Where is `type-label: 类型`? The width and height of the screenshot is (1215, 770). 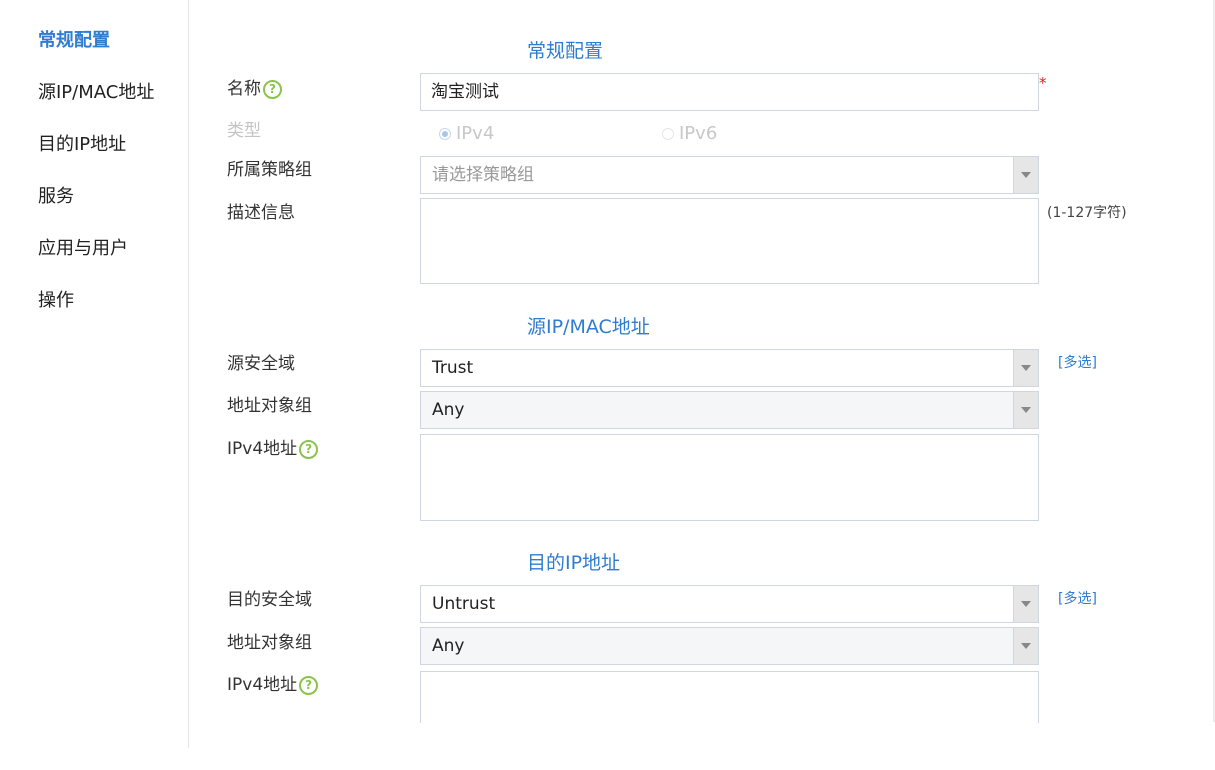
type-label: 类型 is located at coordinates (244, 131).